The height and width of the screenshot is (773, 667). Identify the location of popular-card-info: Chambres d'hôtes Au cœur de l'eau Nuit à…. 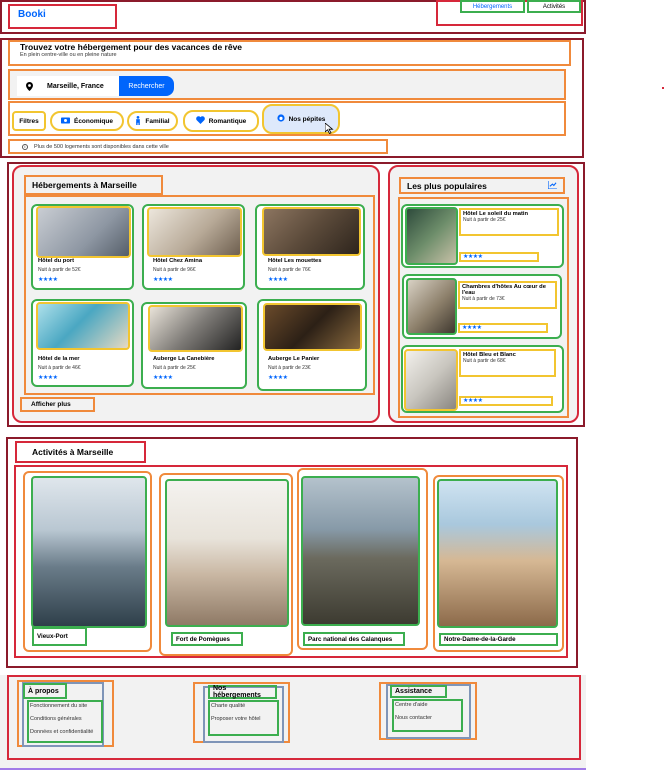
(507, 295).